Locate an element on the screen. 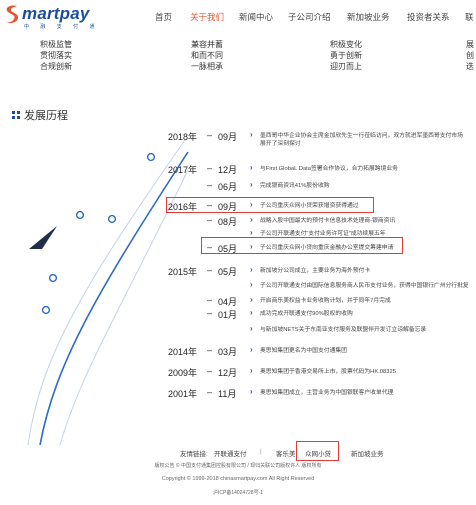  timeline-event-text: 奥思知集团成立，主营业务为中国银联客户收单代理 is located at coordinates (327, 393).